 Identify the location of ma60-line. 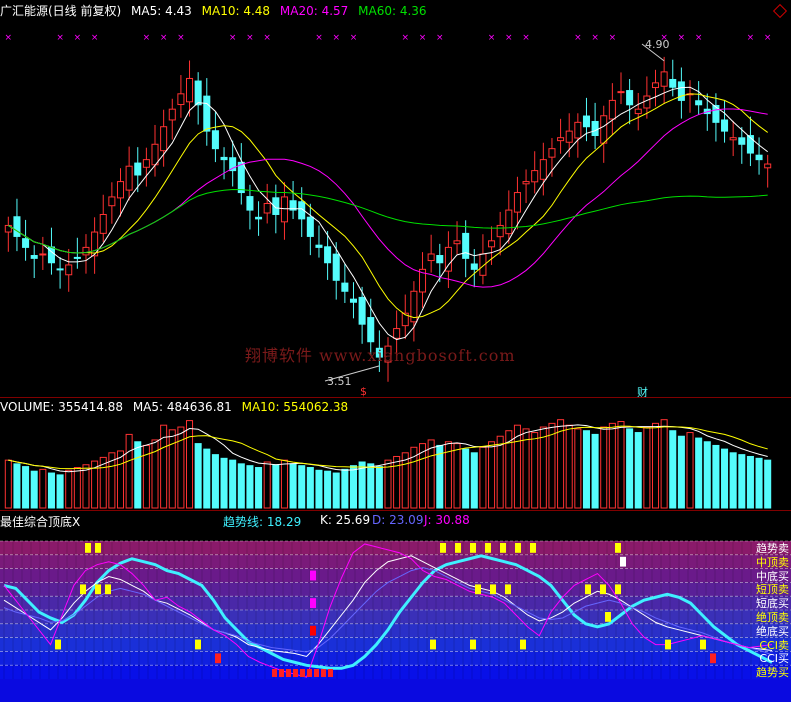
(388, 221).